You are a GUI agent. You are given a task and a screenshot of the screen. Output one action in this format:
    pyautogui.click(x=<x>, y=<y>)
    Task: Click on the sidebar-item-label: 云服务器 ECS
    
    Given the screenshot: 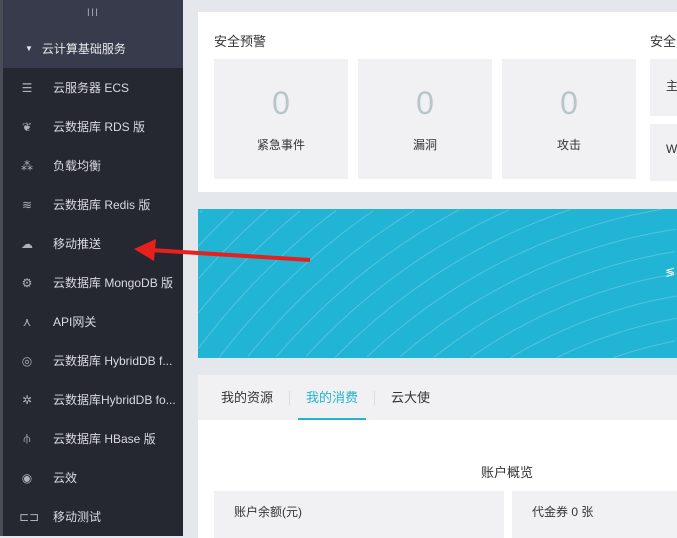 What is the action you would take?
    pyautogui.click(x=91, y=88)
    